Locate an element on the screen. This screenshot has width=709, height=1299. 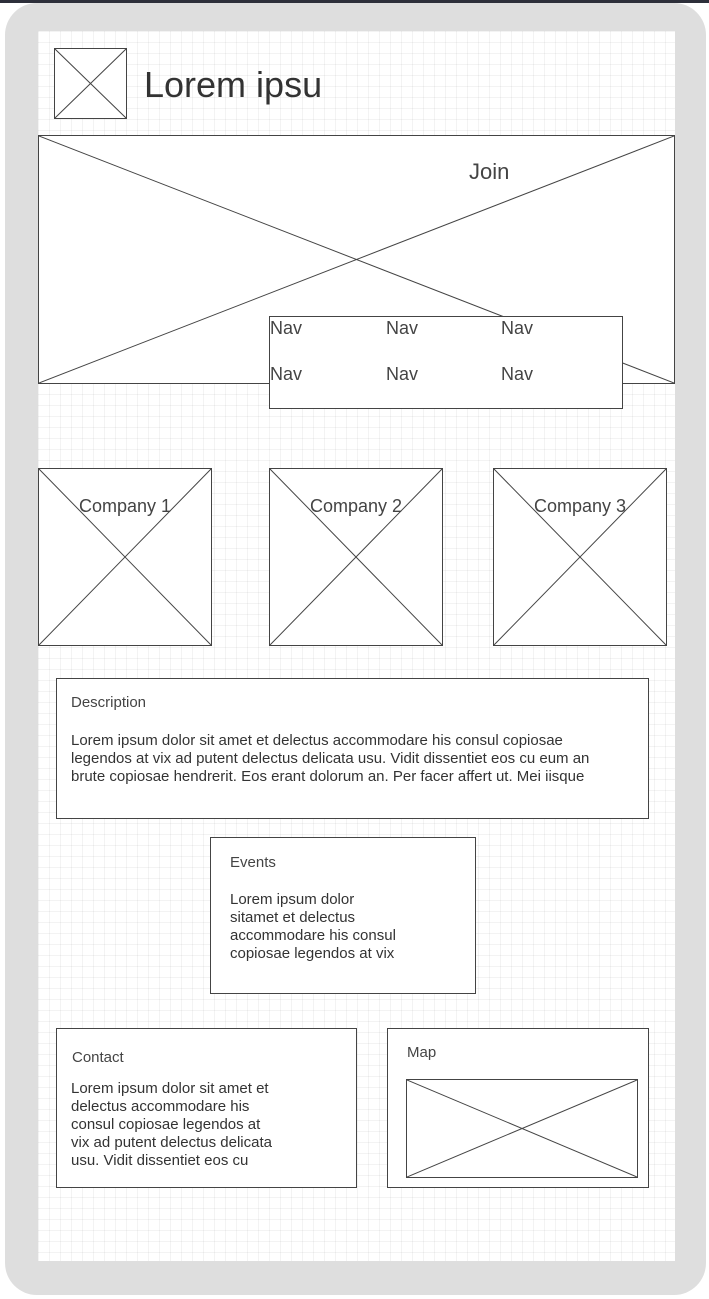
contact-line: vix ad putent delectus delicata is located at coordinates (171, 1142).